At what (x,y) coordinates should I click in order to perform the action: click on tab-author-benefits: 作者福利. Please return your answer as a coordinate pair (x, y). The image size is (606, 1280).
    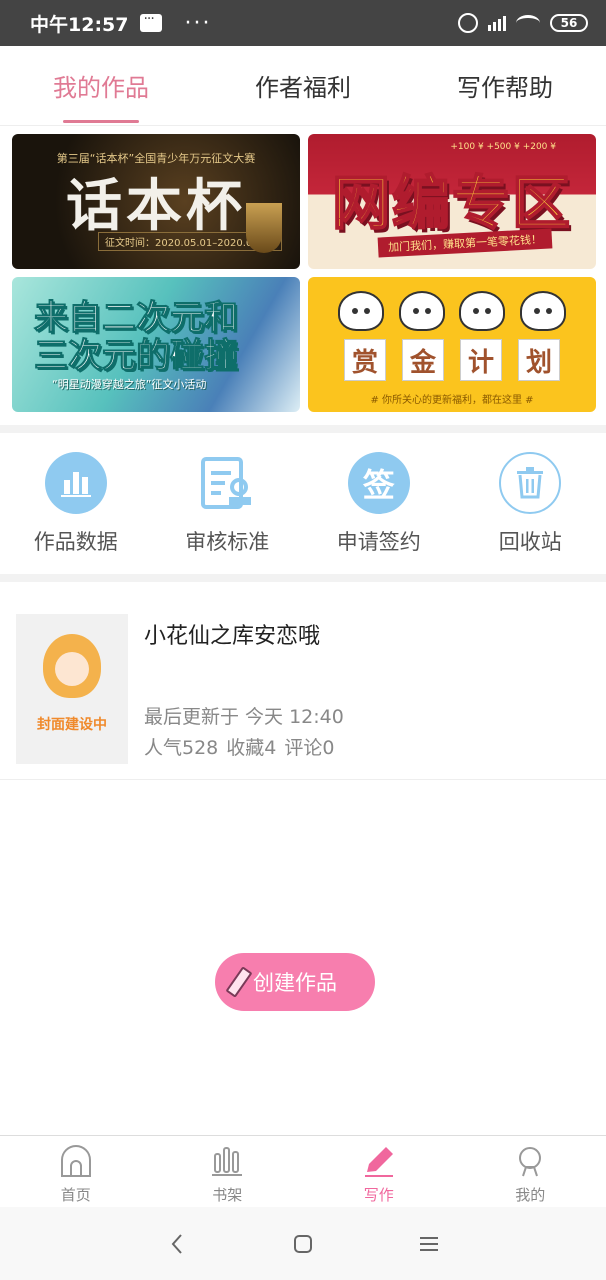
    Looking at the image, I should click on (303, 85).